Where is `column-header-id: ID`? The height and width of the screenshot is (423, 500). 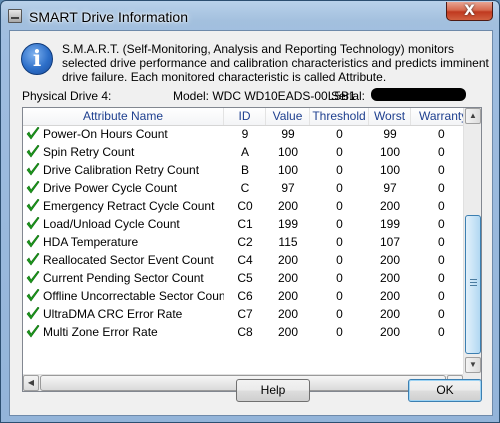 column-header-id: ID is located at coordinates (245, 116).